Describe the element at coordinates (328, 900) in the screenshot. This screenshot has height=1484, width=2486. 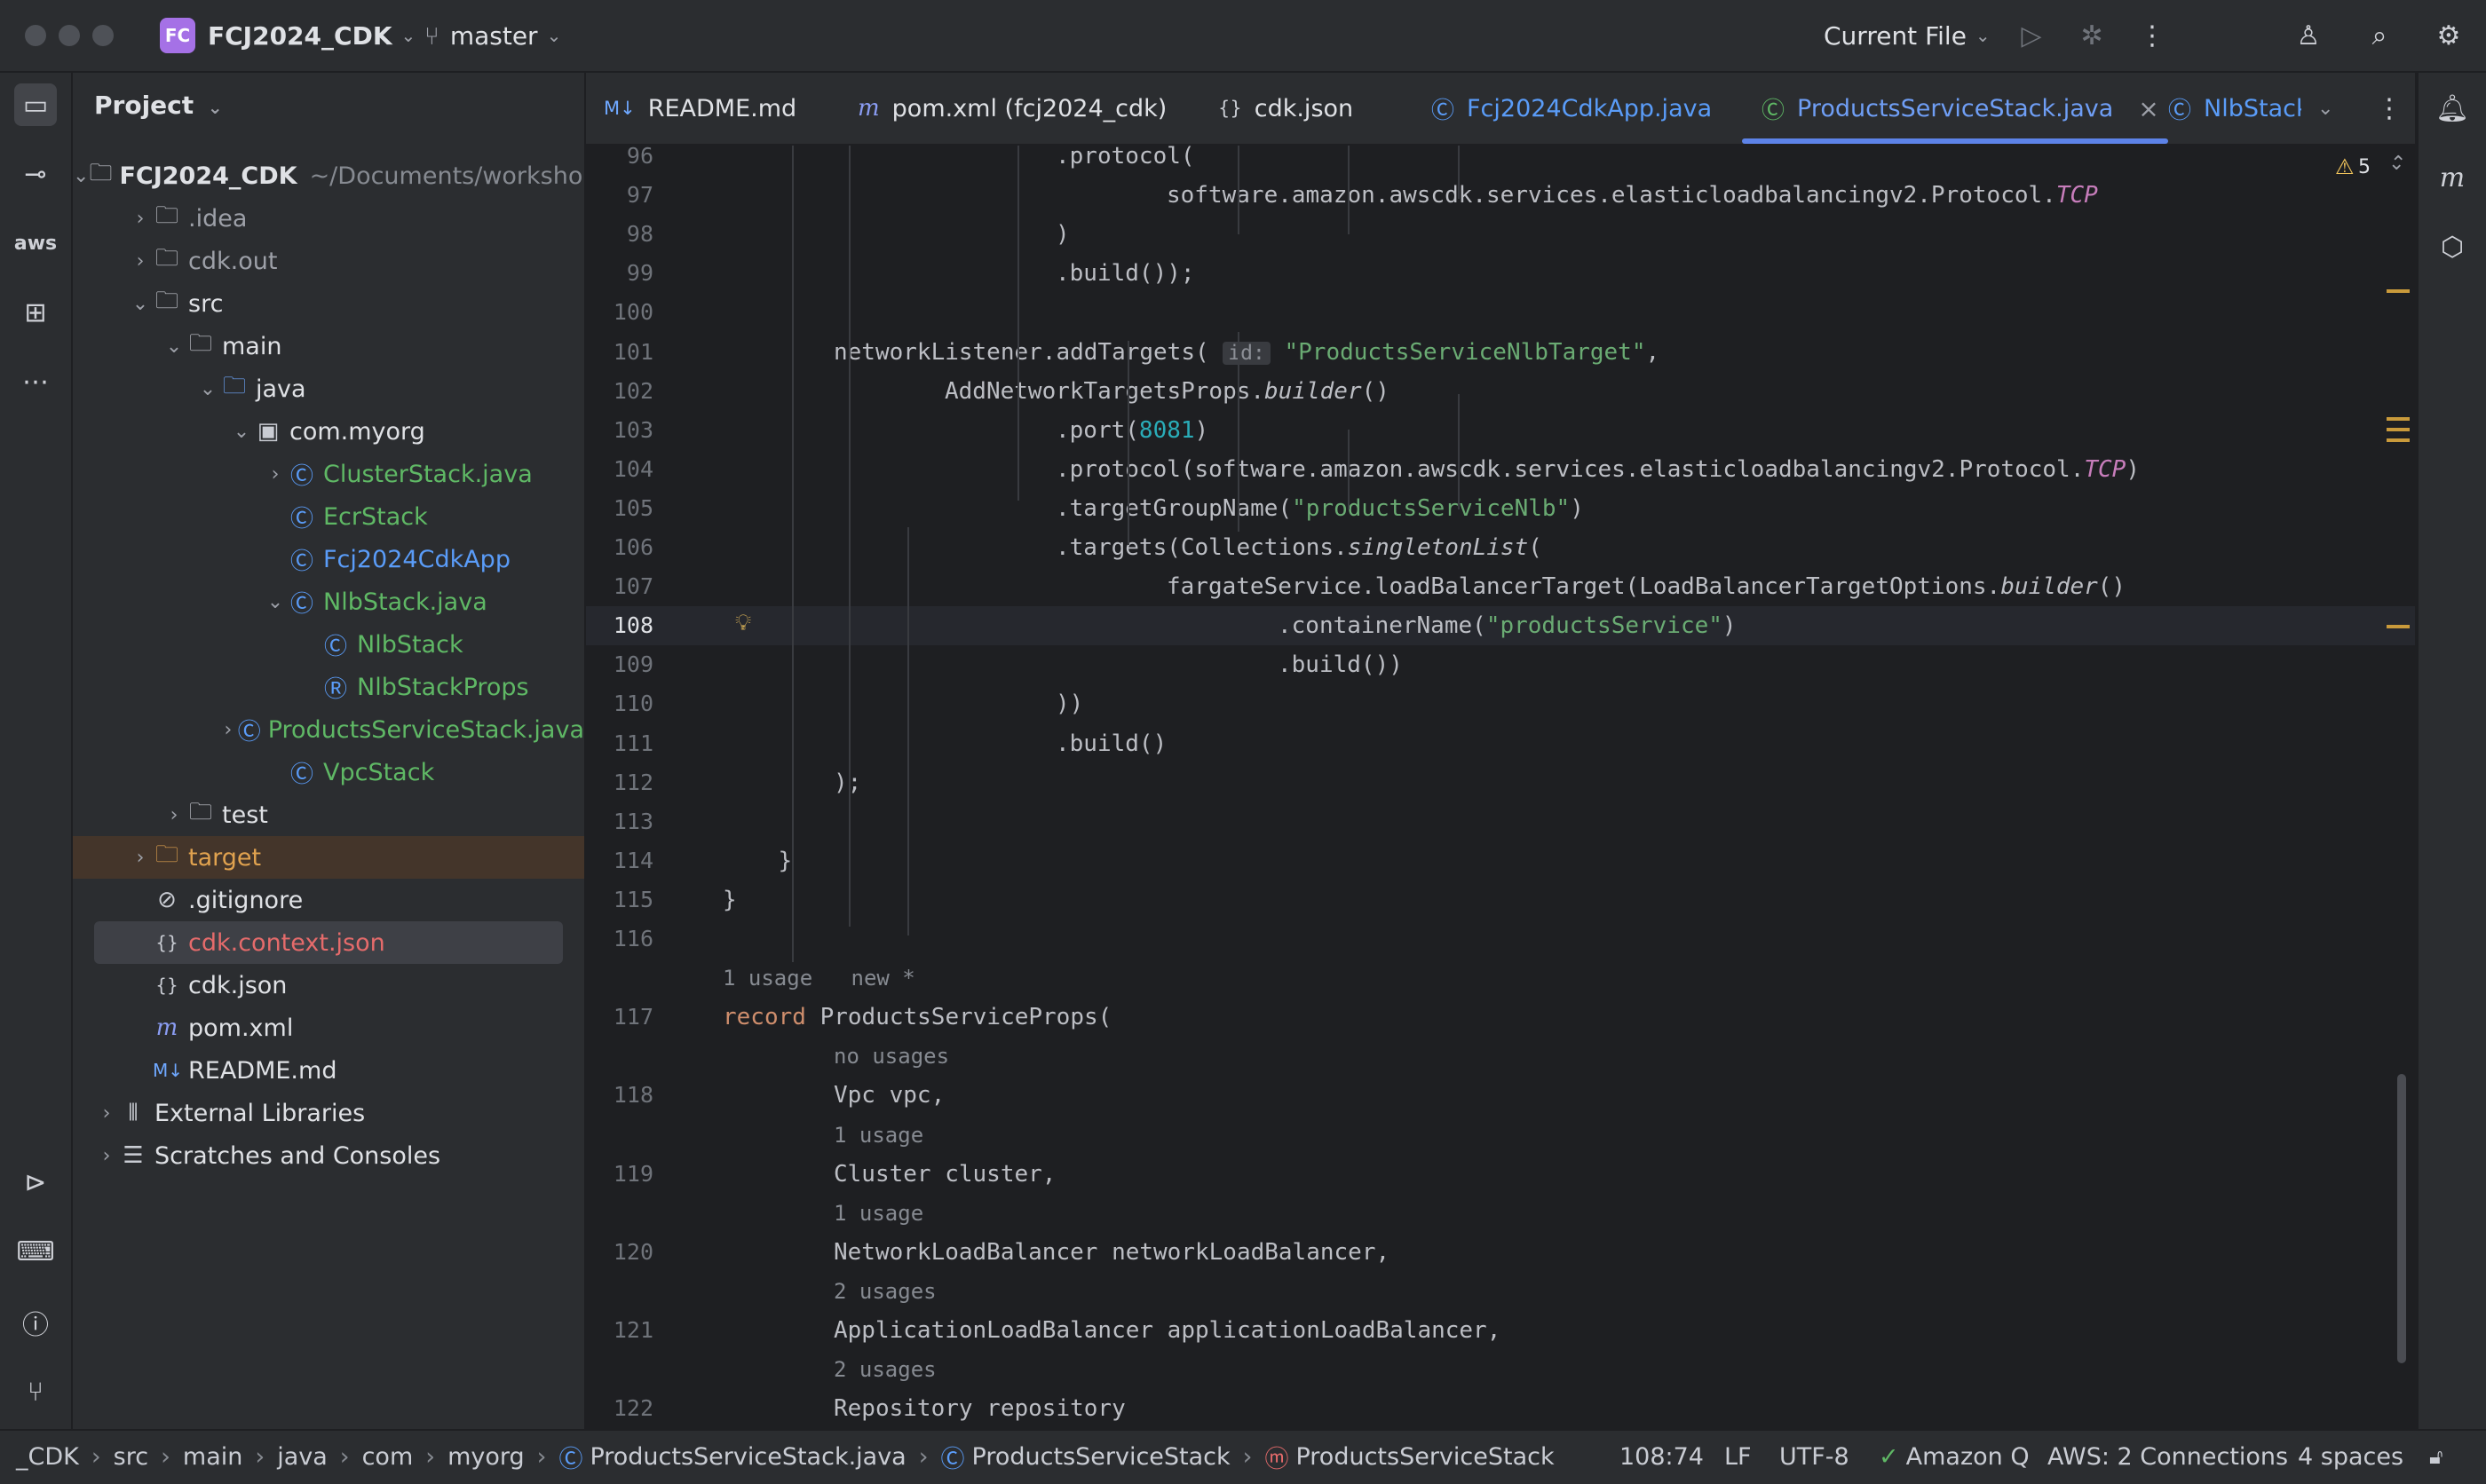
I see `tree-item: ⊘ .gitignore` at that location.